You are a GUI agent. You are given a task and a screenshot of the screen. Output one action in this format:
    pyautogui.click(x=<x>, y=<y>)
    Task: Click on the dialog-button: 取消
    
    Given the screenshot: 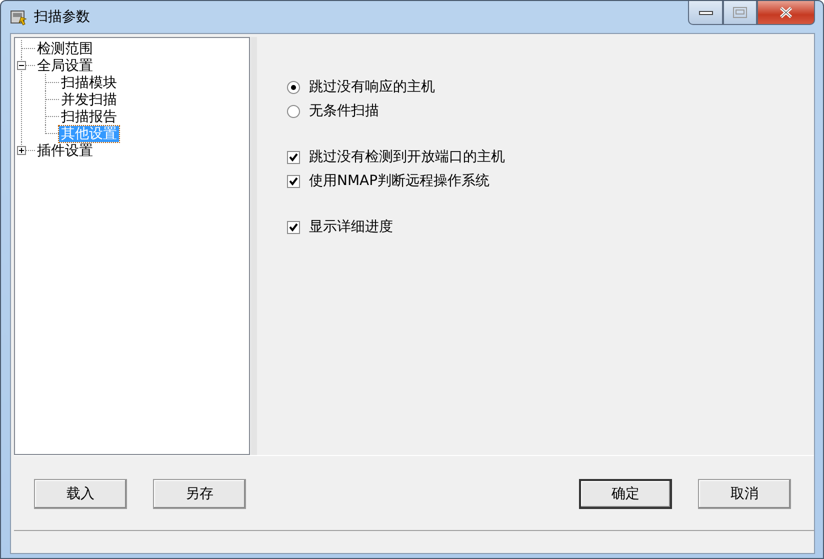 What is the action you would take?
    pyautogui.click(x=744, y=494)
    